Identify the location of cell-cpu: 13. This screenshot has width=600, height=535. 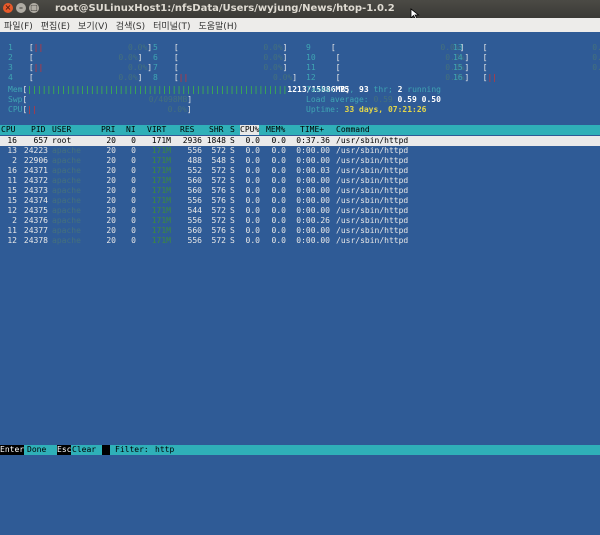
(12, 150).